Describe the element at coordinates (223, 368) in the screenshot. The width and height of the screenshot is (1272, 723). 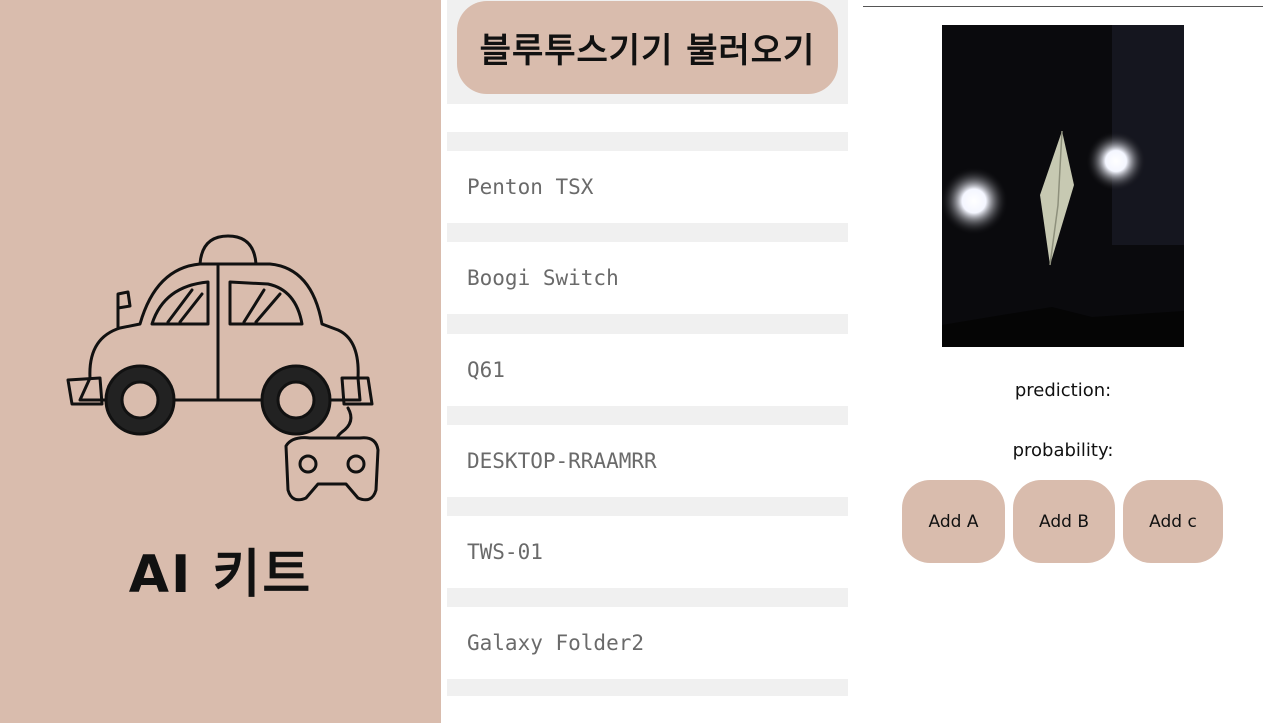
I see `car-controller-icon` at that location.